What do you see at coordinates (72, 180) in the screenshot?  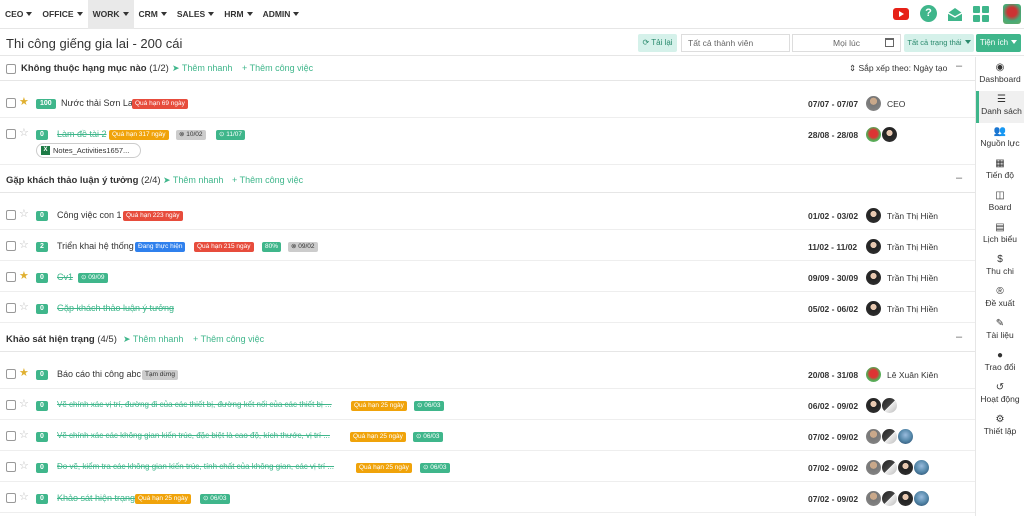 I see `section-name: Gặp khách thảo luận ý tưởng` at bounding box center [72, 180].